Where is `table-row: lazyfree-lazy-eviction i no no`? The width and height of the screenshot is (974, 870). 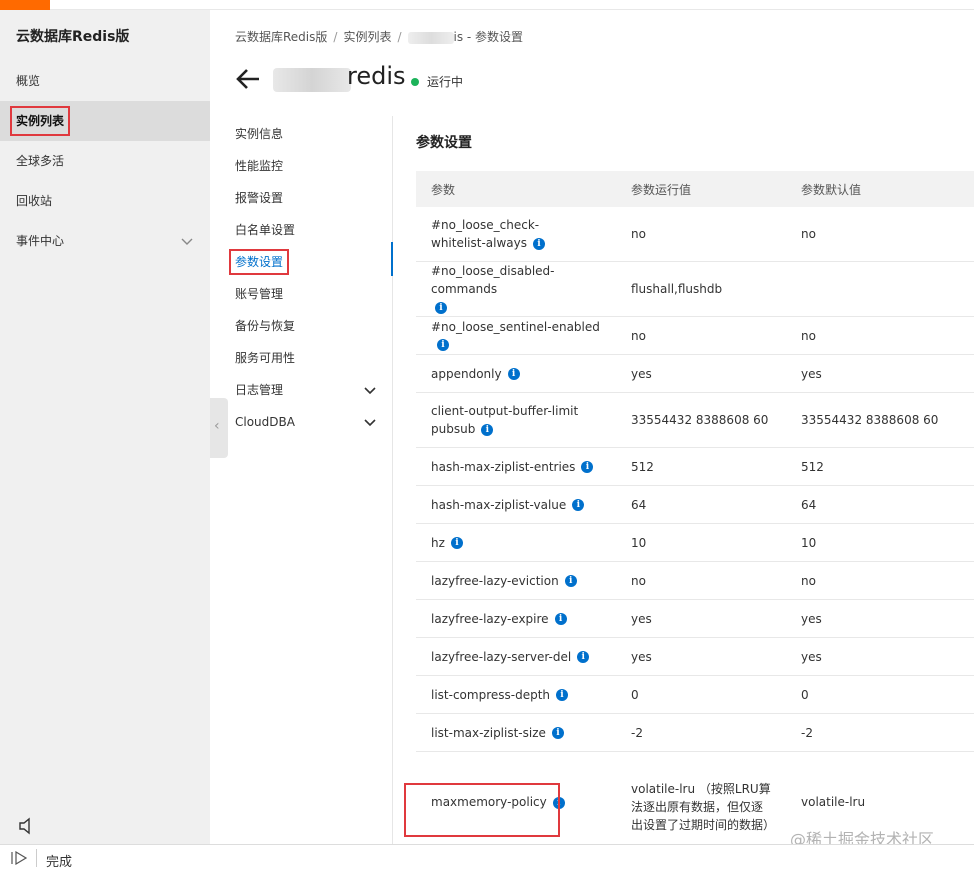
table-row: lazyfree-lazy-eviction i no no is located at coordinates (695, 581).